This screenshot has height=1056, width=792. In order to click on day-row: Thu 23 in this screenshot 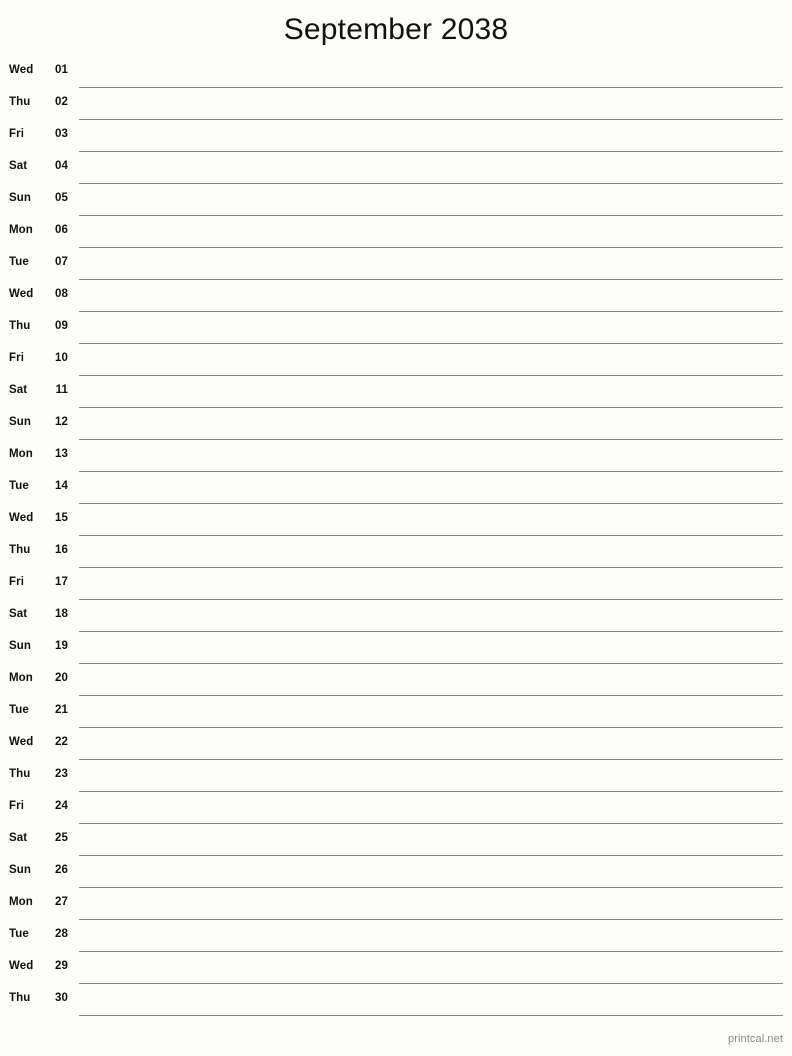, I will do `click(396, 776)`.